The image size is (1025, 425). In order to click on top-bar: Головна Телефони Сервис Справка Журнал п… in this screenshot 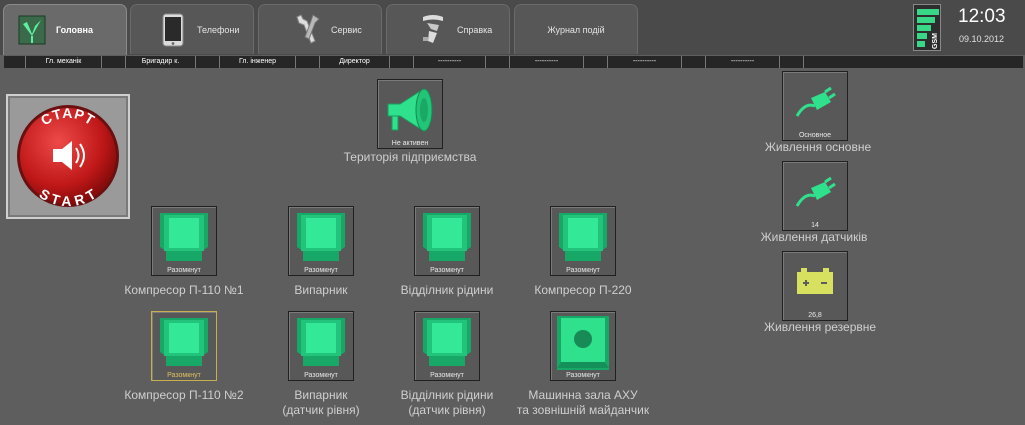, I will do `click(512, 27)`.